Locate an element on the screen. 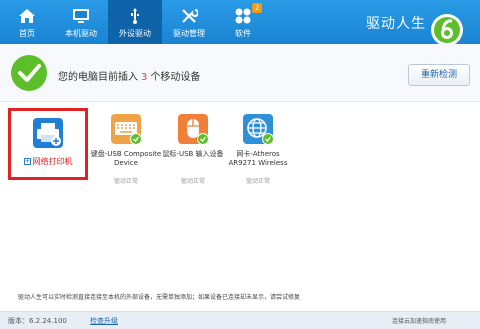  nav-driver-management-label: 驱动管理 is located at coordinates (189, 33).